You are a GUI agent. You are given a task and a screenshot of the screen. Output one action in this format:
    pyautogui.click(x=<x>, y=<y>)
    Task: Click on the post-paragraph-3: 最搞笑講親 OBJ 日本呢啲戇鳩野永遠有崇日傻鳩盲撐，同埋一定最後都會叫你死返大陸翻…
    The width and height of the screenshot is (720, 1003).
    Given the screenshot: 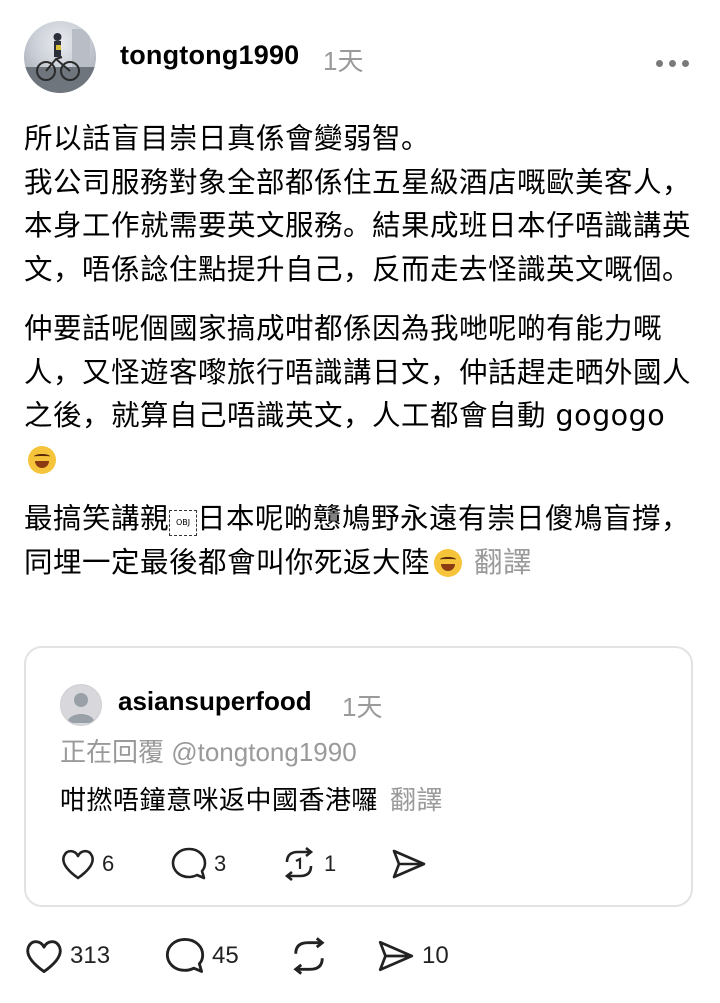 What is the action you would take?
    pyautogui.click(x=359, y=540)
    